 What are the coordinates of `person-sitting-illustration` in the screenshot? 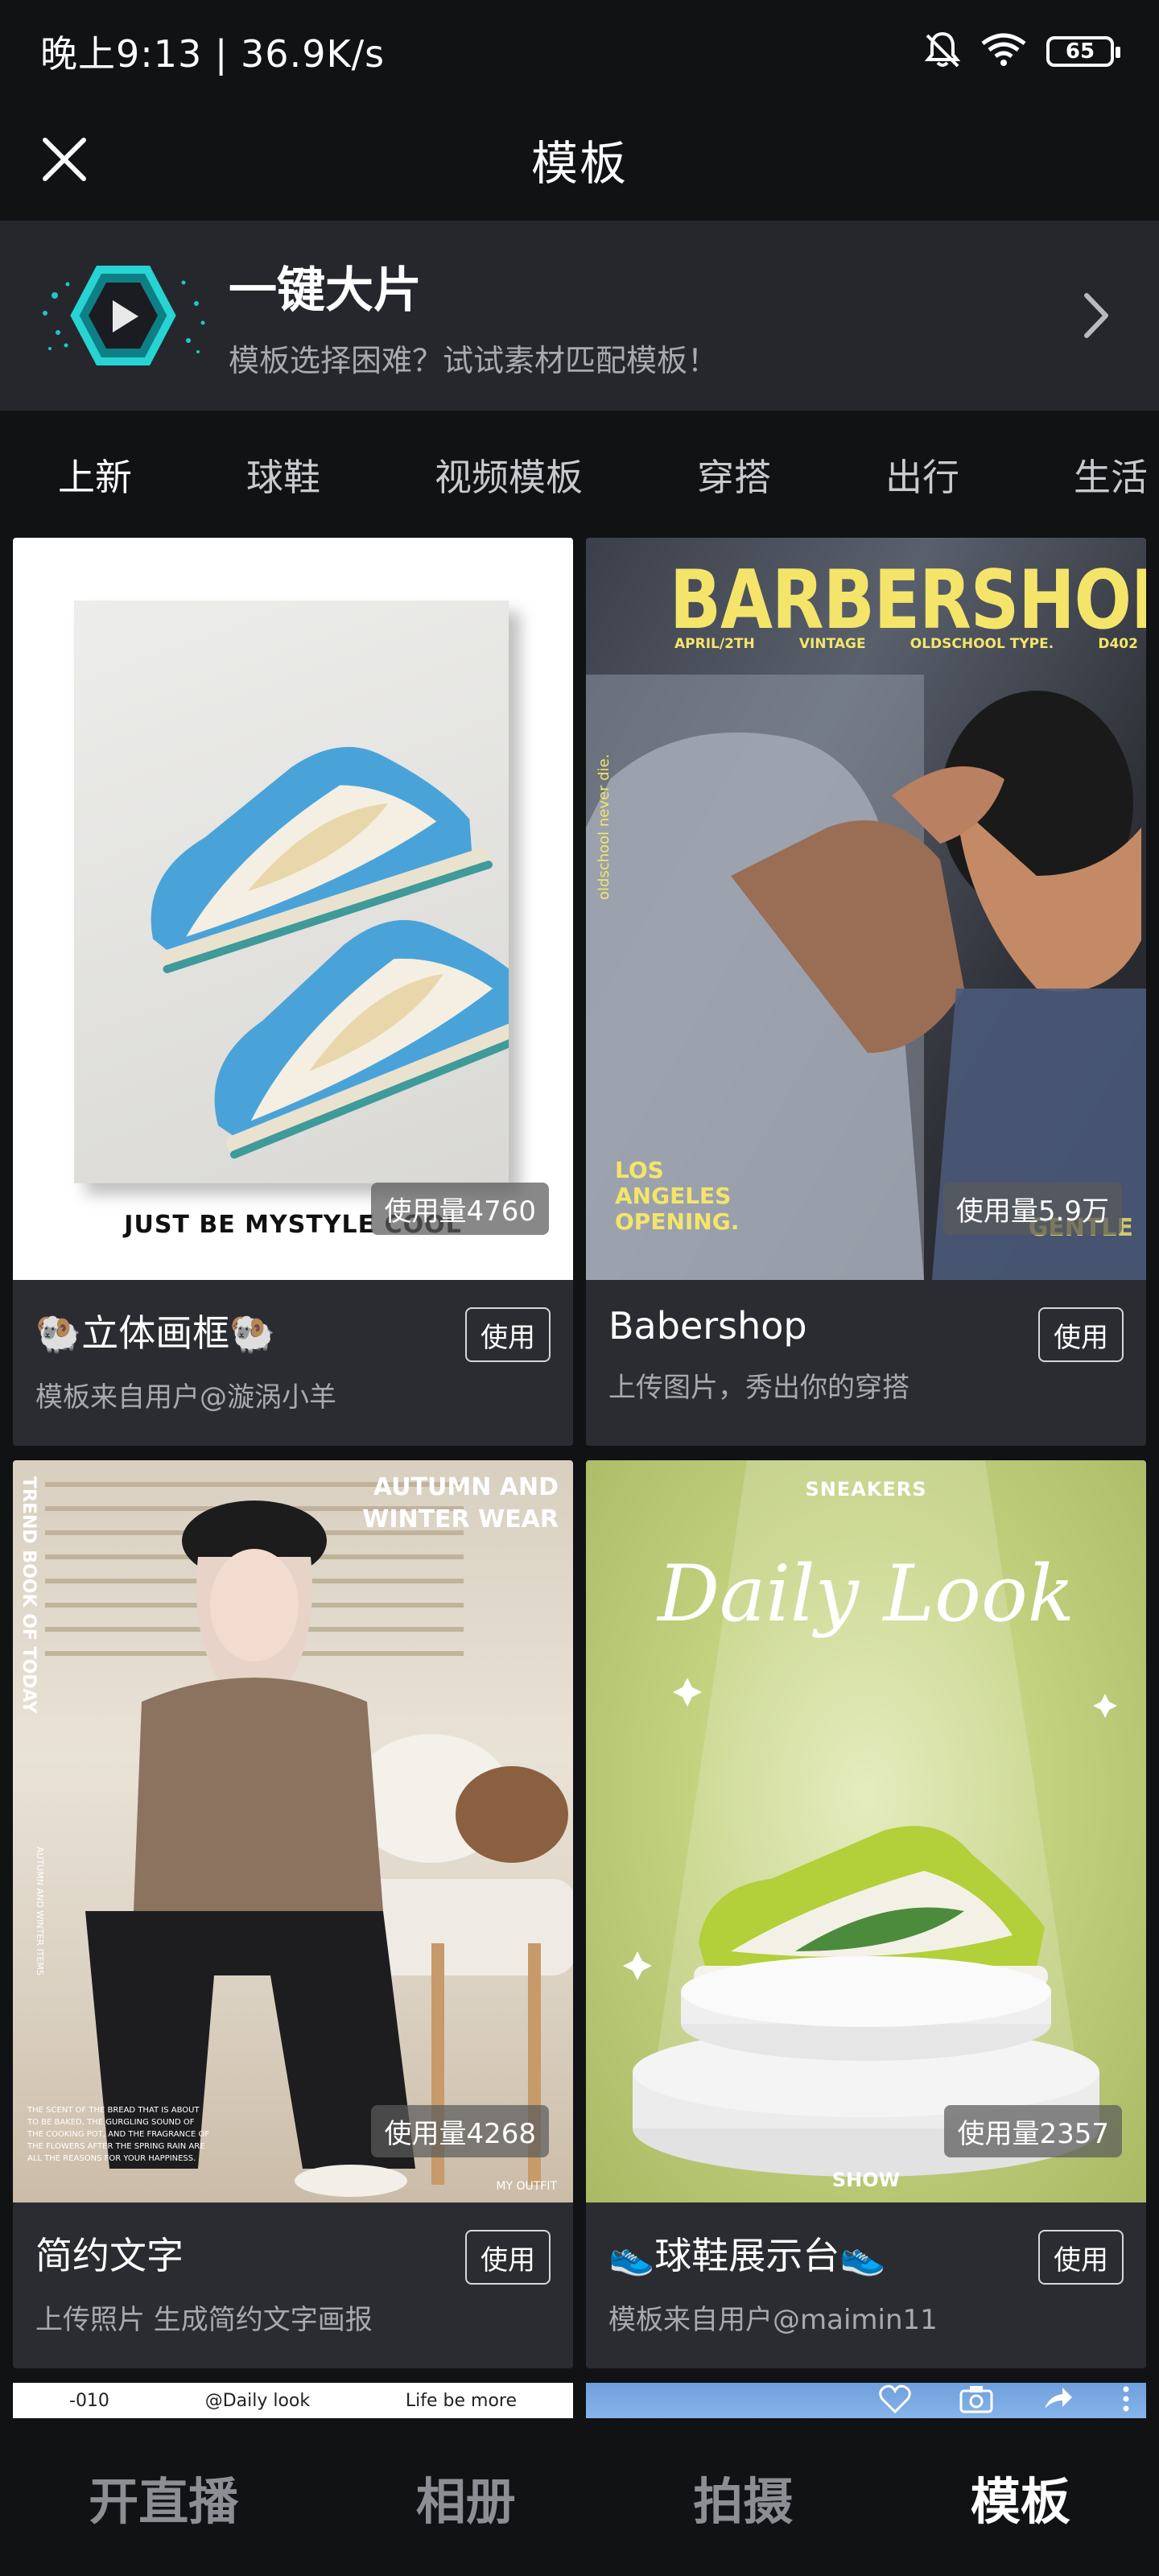 It's located at (309, 1839).